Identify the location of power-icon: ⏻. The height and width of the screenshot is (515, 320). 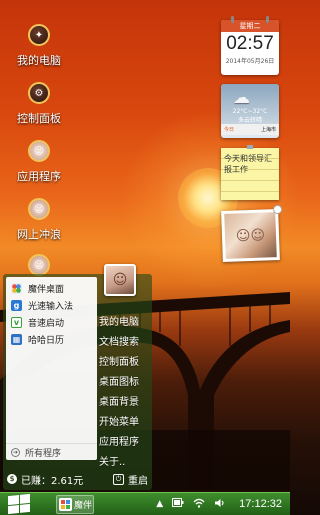
(118, 479).